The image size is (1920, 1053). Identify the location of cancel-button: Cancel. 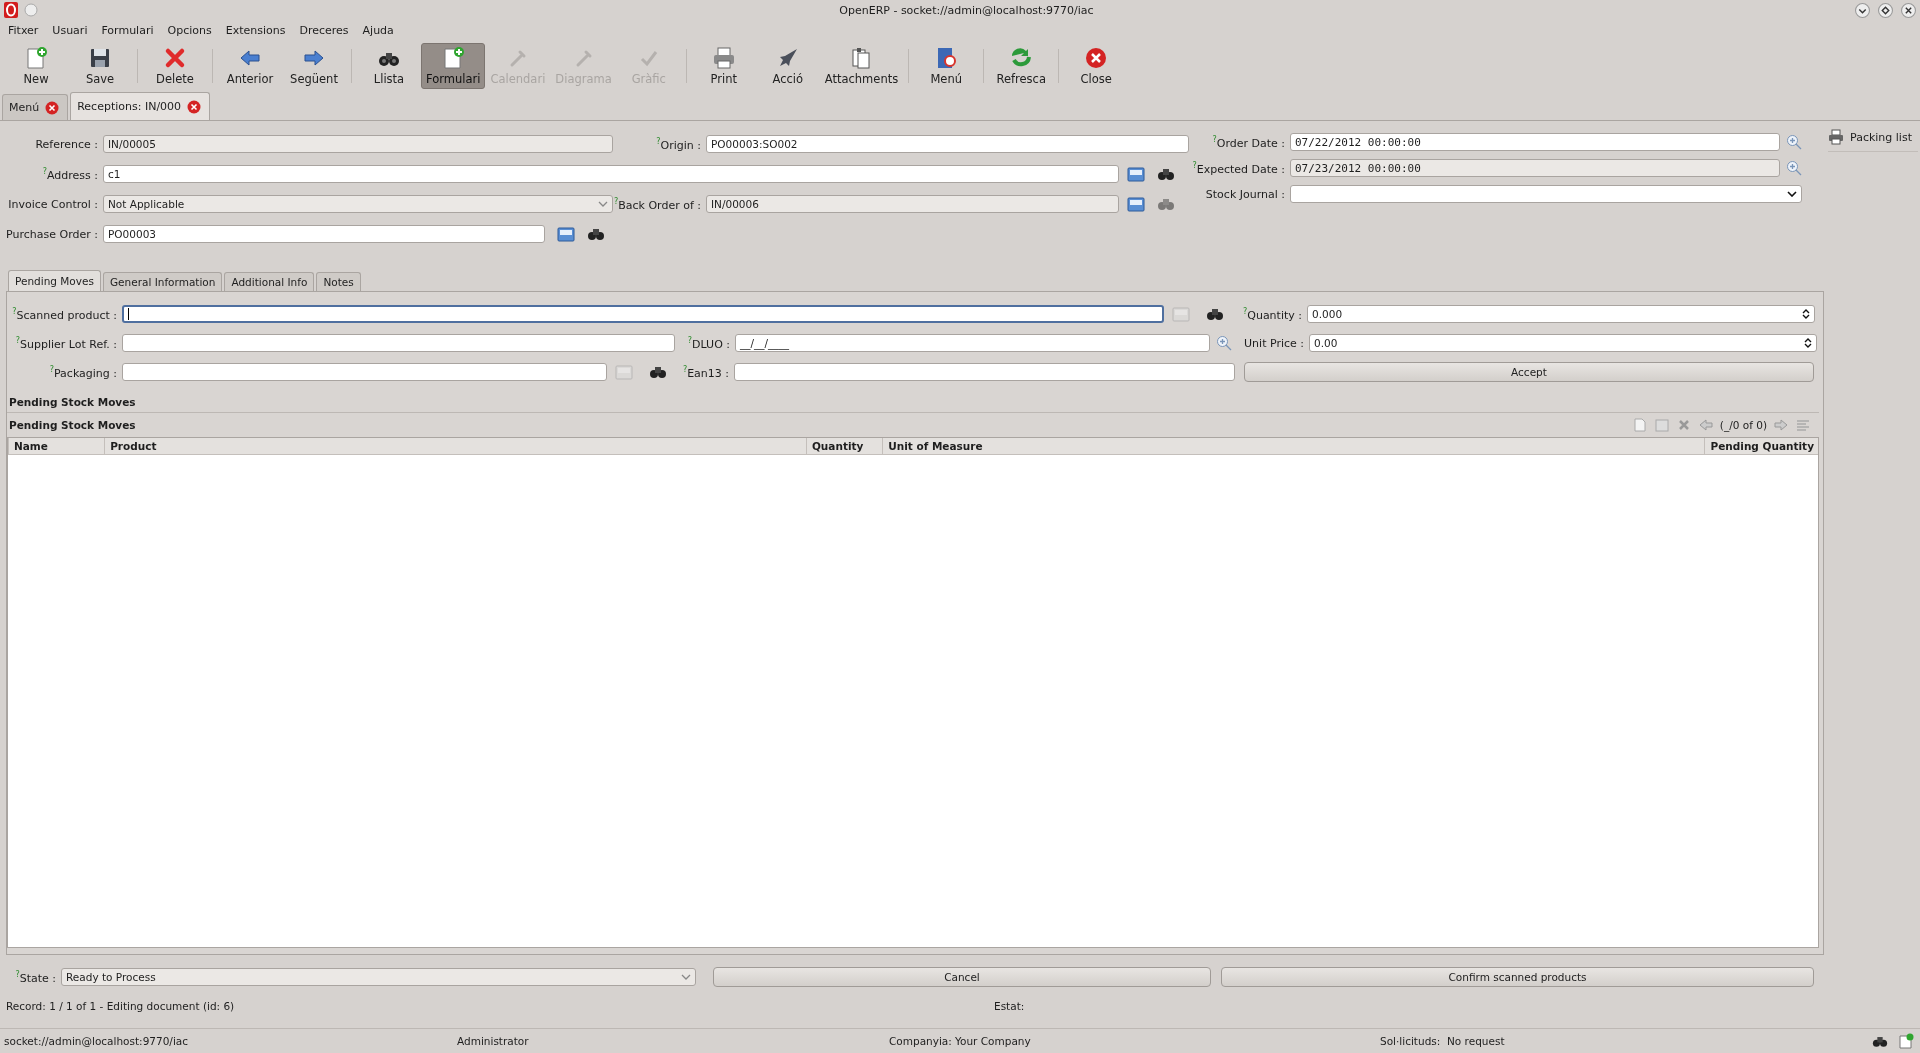
(962, 977).